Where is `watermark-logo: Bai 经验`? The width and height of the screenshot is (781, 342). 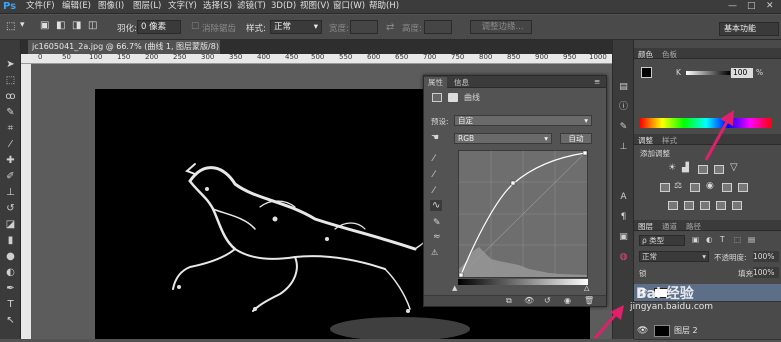
watermark-logo: Bai 经验 is located at coordinates (665, 294).